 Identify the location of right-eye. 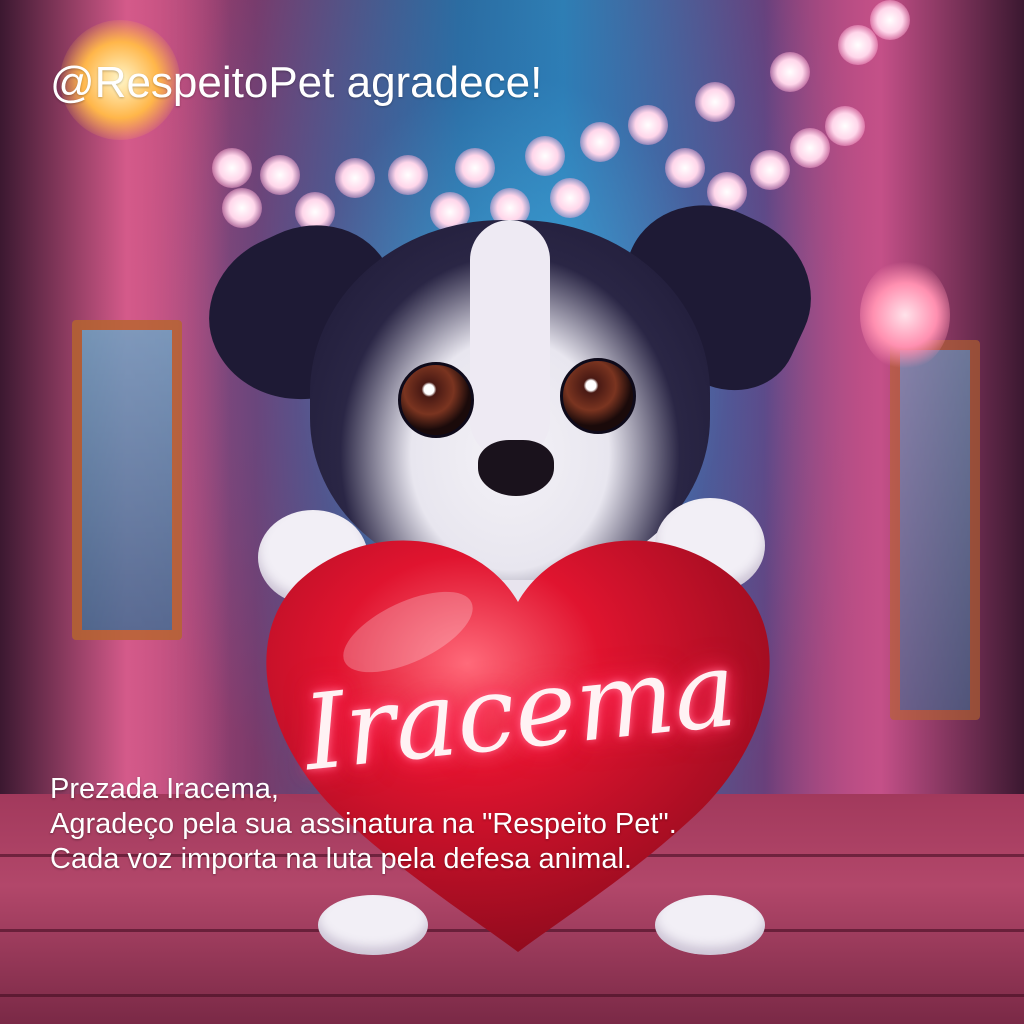
(598, 396).